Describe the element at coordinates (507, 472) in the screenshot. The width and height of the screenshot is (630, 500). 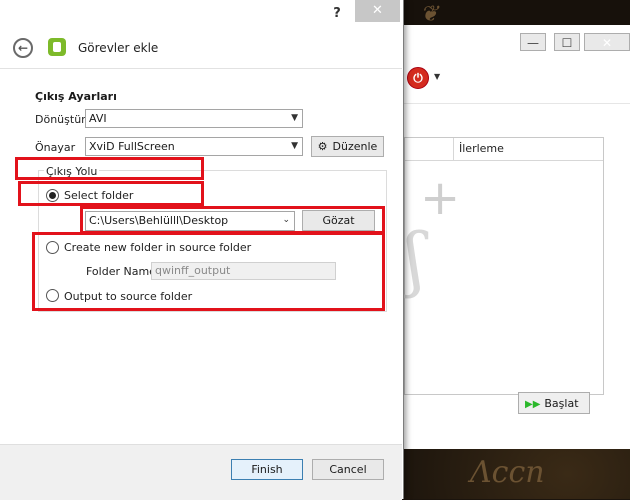
I see `background-ornament-bottom: Λccn` at that location.